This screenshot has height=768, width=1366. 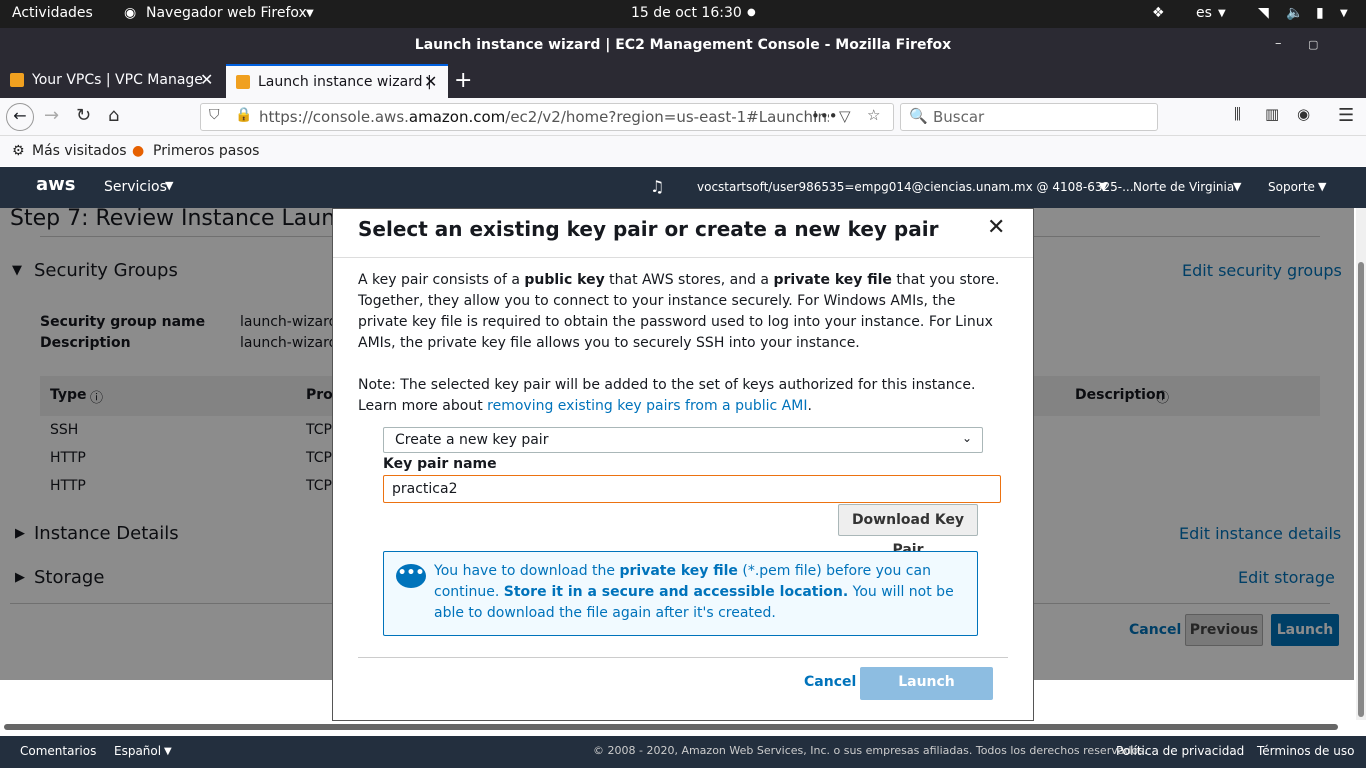 What do you see at coordinates (138, 151) in the screenshot?
I see `firefox-icon: ●` at bounding box center [138, 151].